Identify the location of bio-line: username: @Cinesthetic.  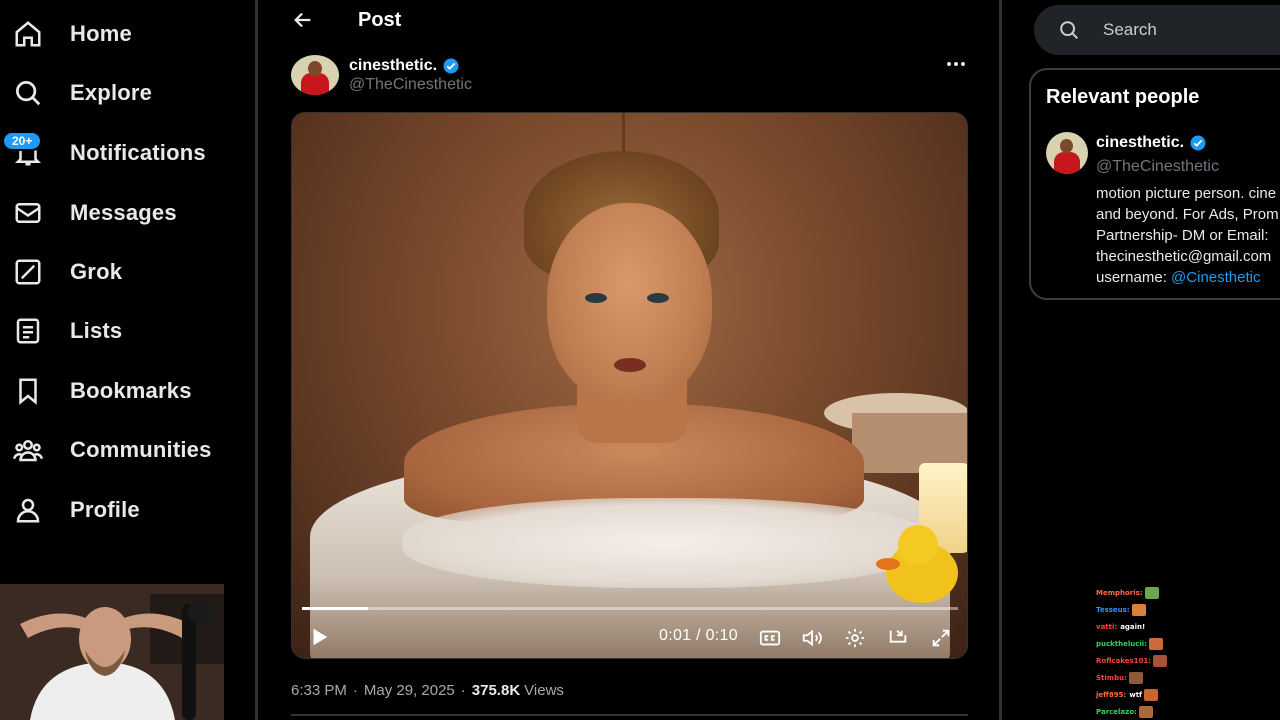
(1188, 277).